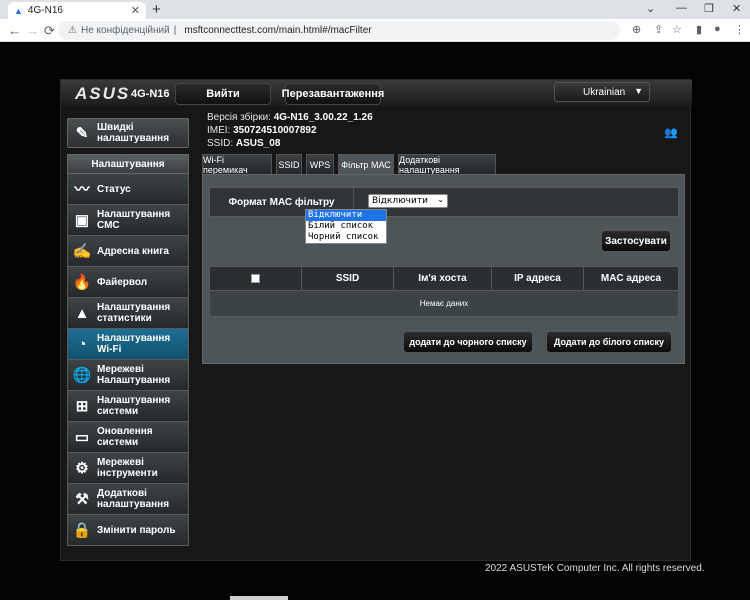 The height and width of the screenshot is (600, 750). Describe the element at coordinates (82, 189) in the screenshot. I see `status-icon: 〰` at that location.